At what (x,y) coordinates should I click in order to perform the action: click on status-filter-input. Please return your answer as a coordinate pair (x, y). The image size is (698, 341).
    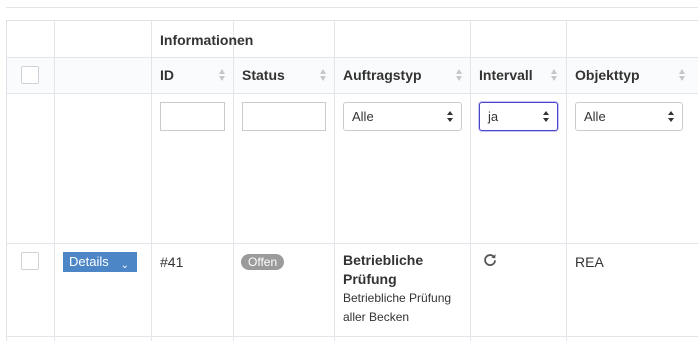
    Looking at the image, I should click on (284, 116).